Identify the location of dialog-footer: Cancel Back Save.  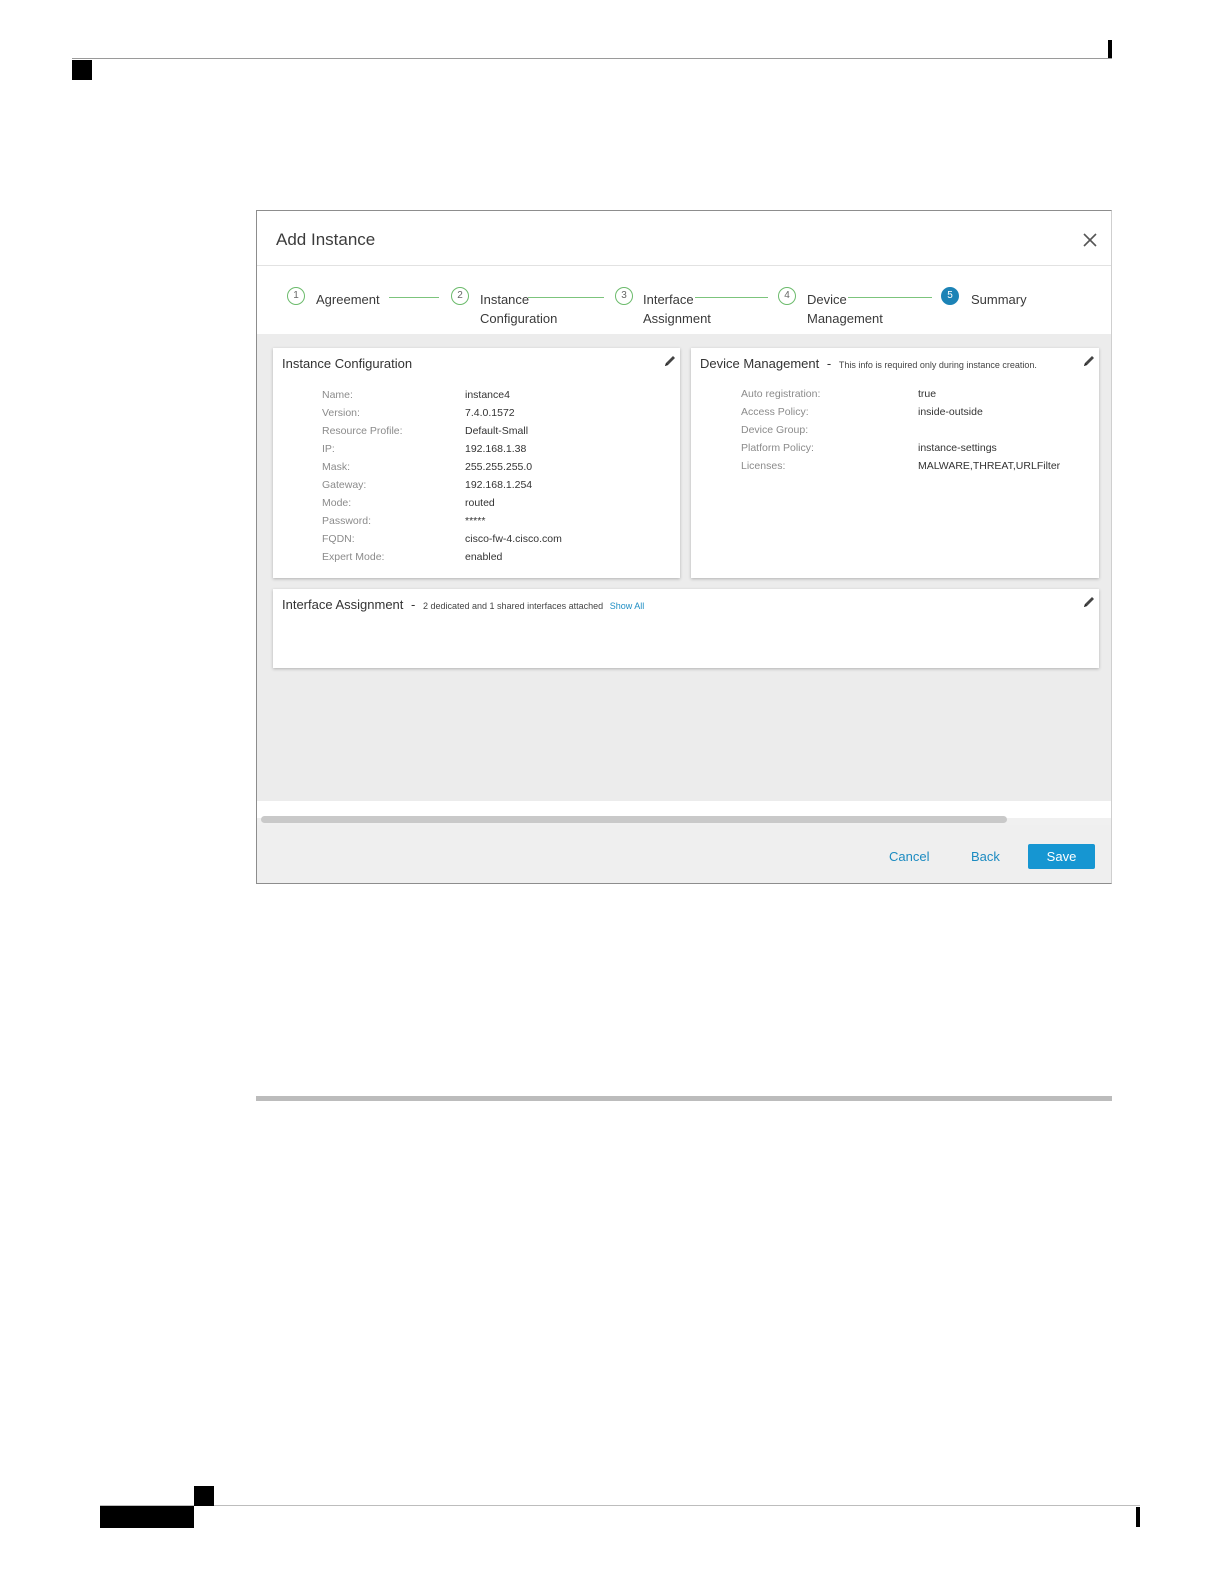
(684, 854).